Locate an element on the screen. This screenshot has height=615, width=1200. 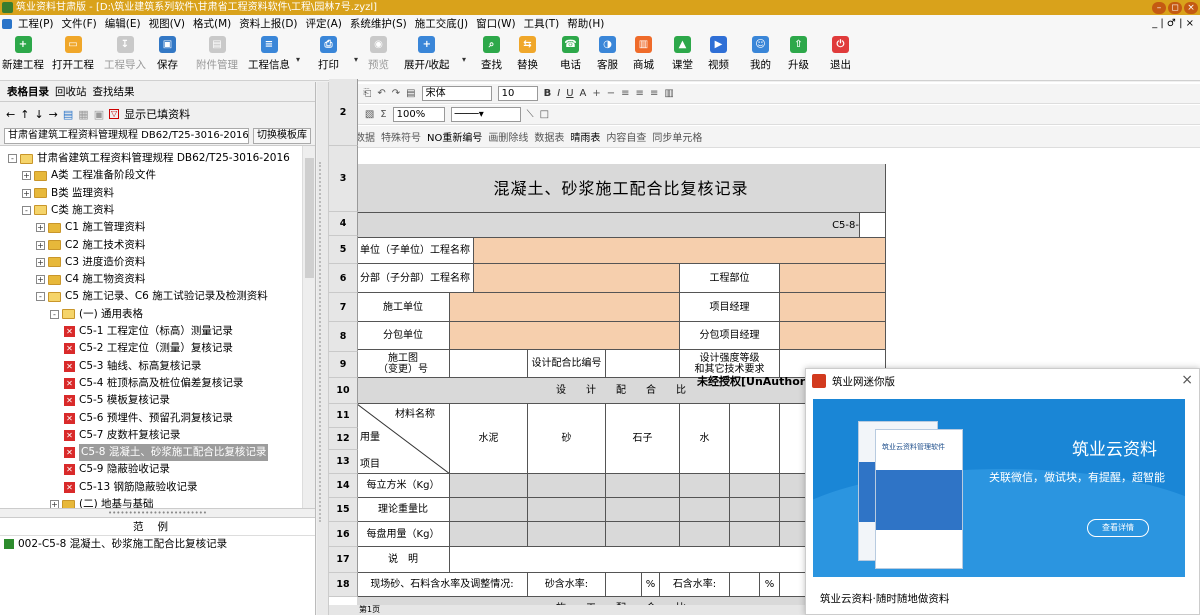
tree-item: ✕ C5-3 轴线、标高复核记录 is located at coordinates (132, 366).